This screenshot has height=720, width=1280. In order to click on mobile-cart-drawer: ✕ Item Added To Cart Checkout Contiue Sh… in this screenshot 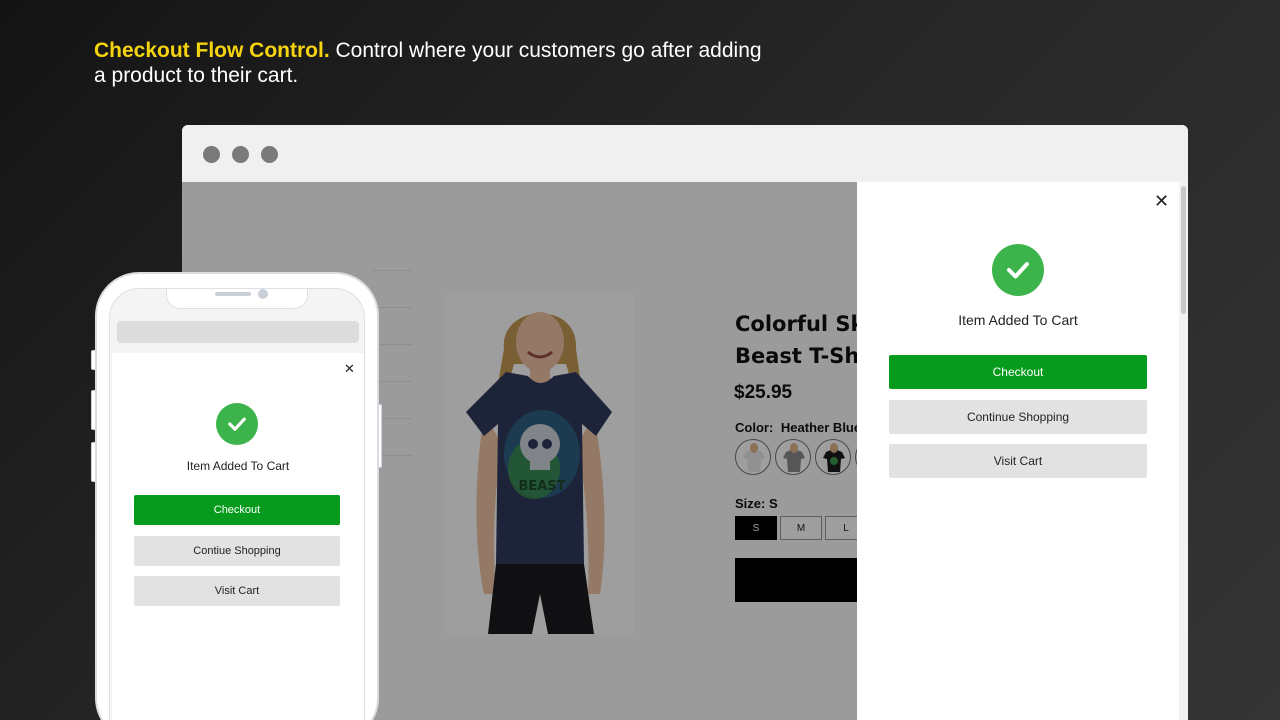, I will do `click(238, 536)`.